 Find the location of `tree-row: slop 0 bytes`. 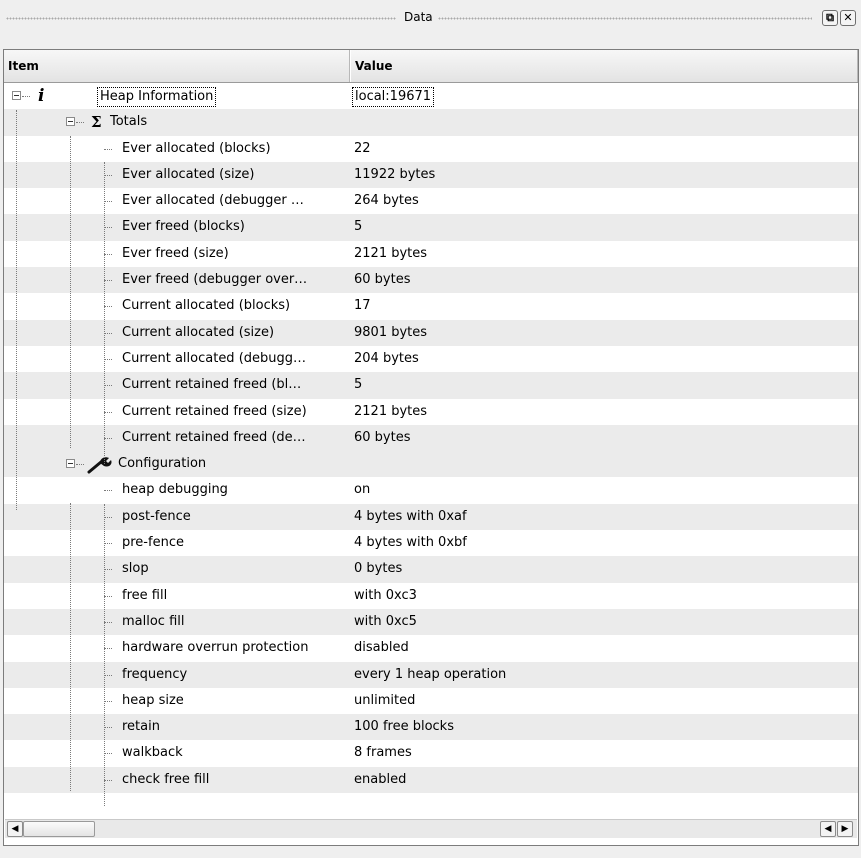

tree-row: slop 0 bytes is located at coordinates (431, 569).